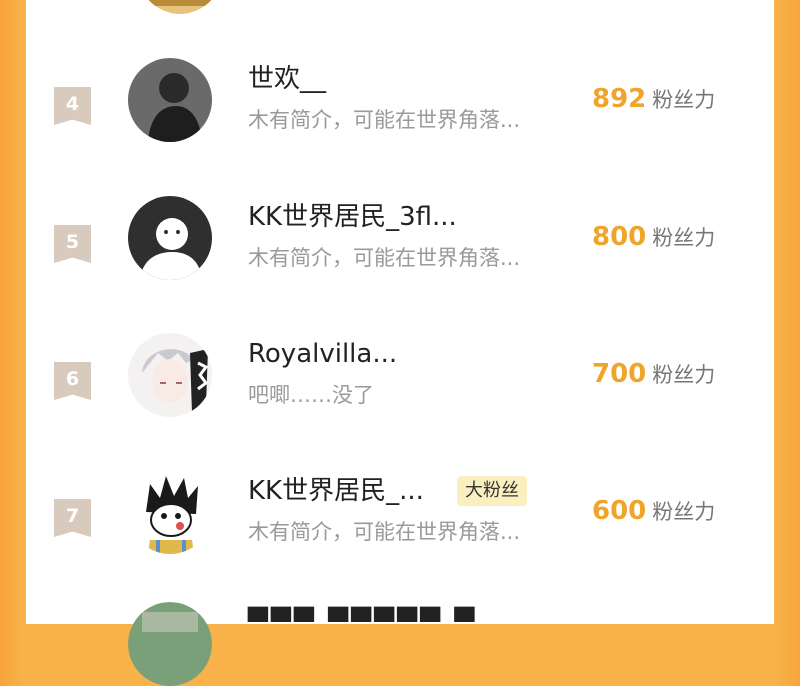  I want to click on ranking-row: 4 世欢__ 木有简介，可能在世界角落... 892 粉丝力, so click(400, 113).